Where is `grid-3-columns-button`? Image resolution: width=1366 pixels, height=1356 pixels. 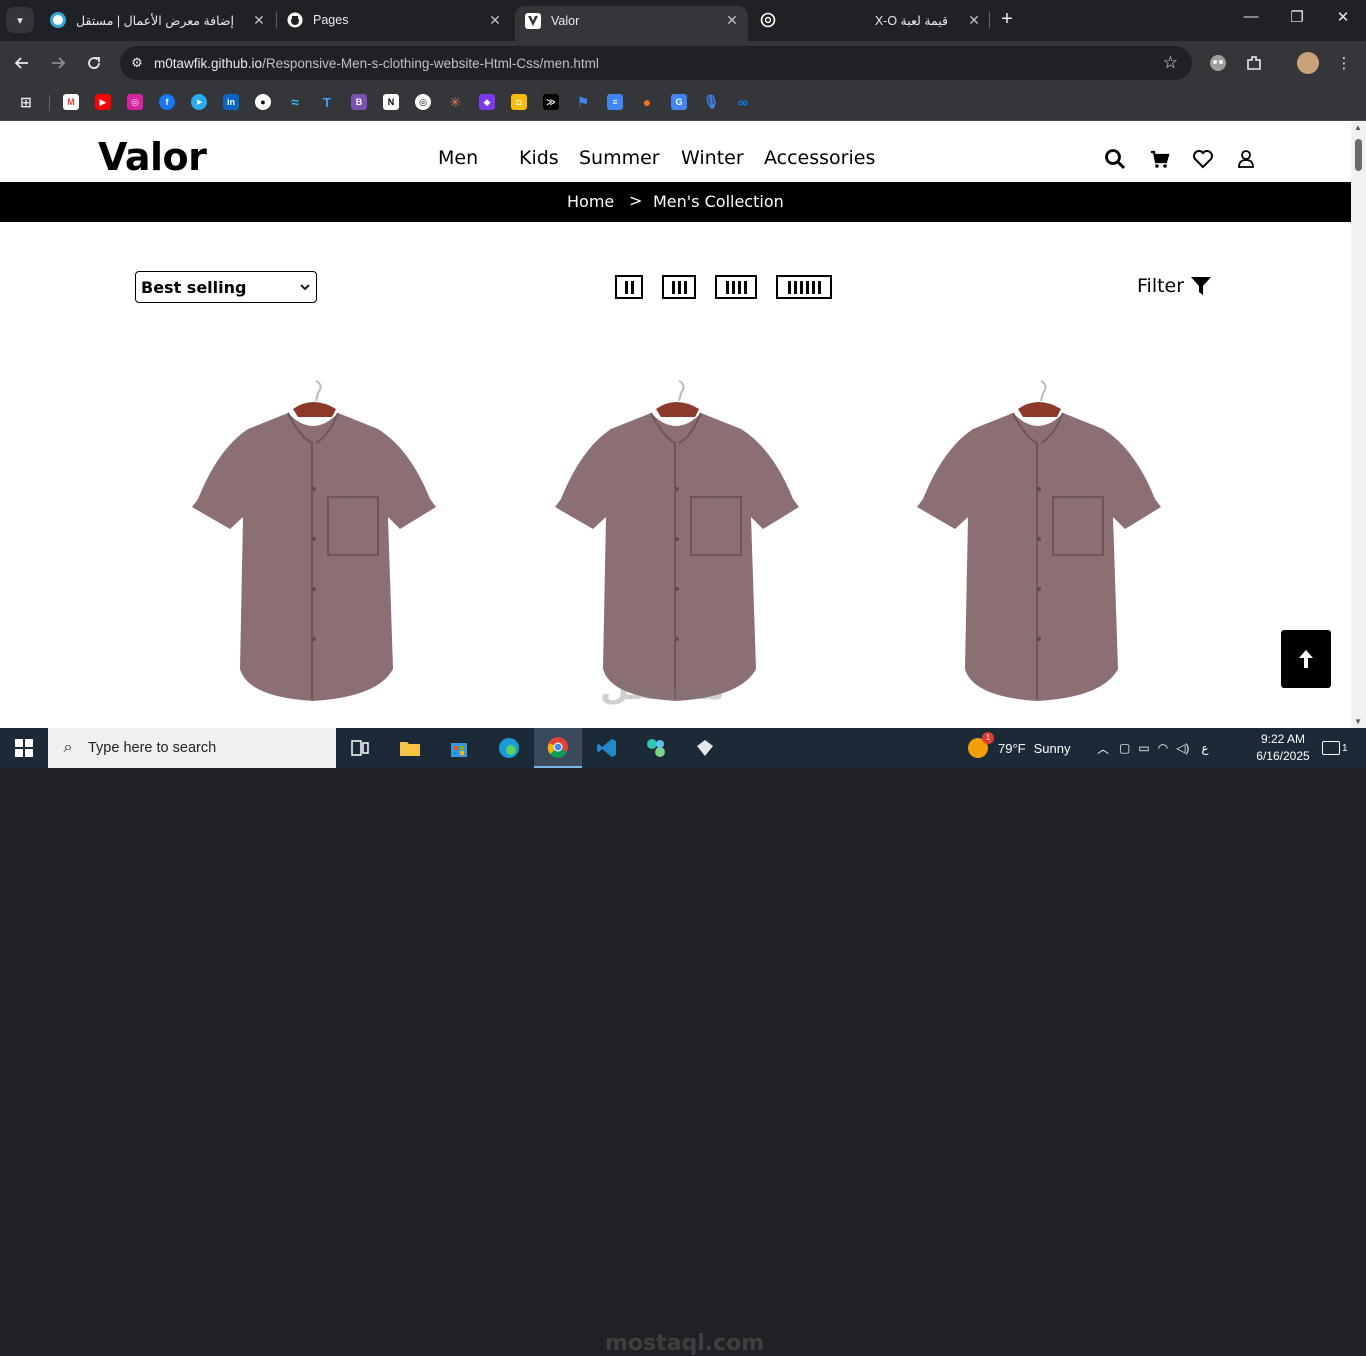 grid-3-columns-button is located at coordinates (679, 287).